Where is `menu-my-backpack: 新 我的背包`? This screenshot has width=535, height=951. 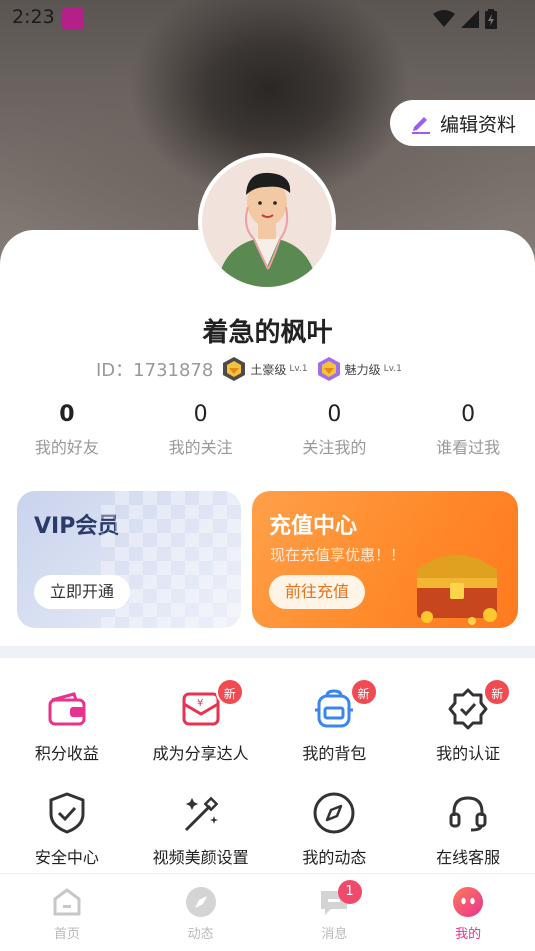 menu-my-backpack: 新 我的背包 is located at coordinates (335, 730).